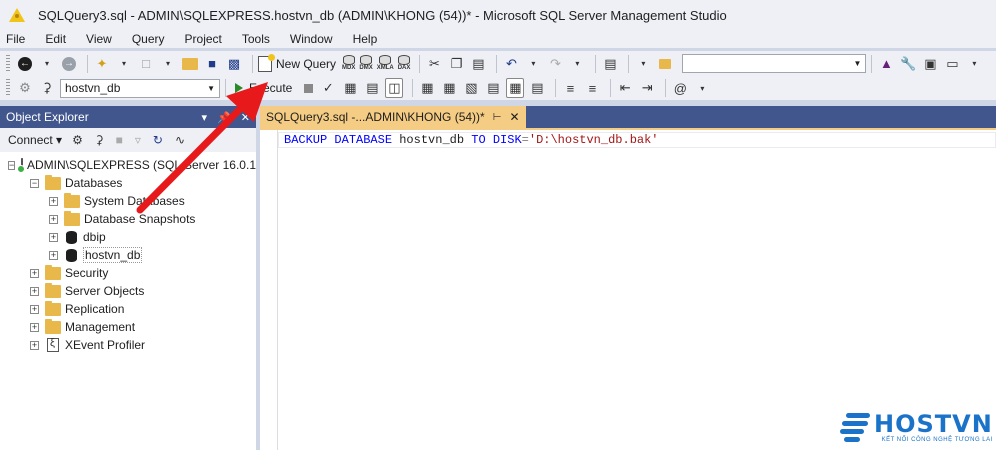 This screenshot has width=996, height=450. Describe the element at coordinates (434, 64) in the screenshot. I see `cut-button: ✂` at that location.